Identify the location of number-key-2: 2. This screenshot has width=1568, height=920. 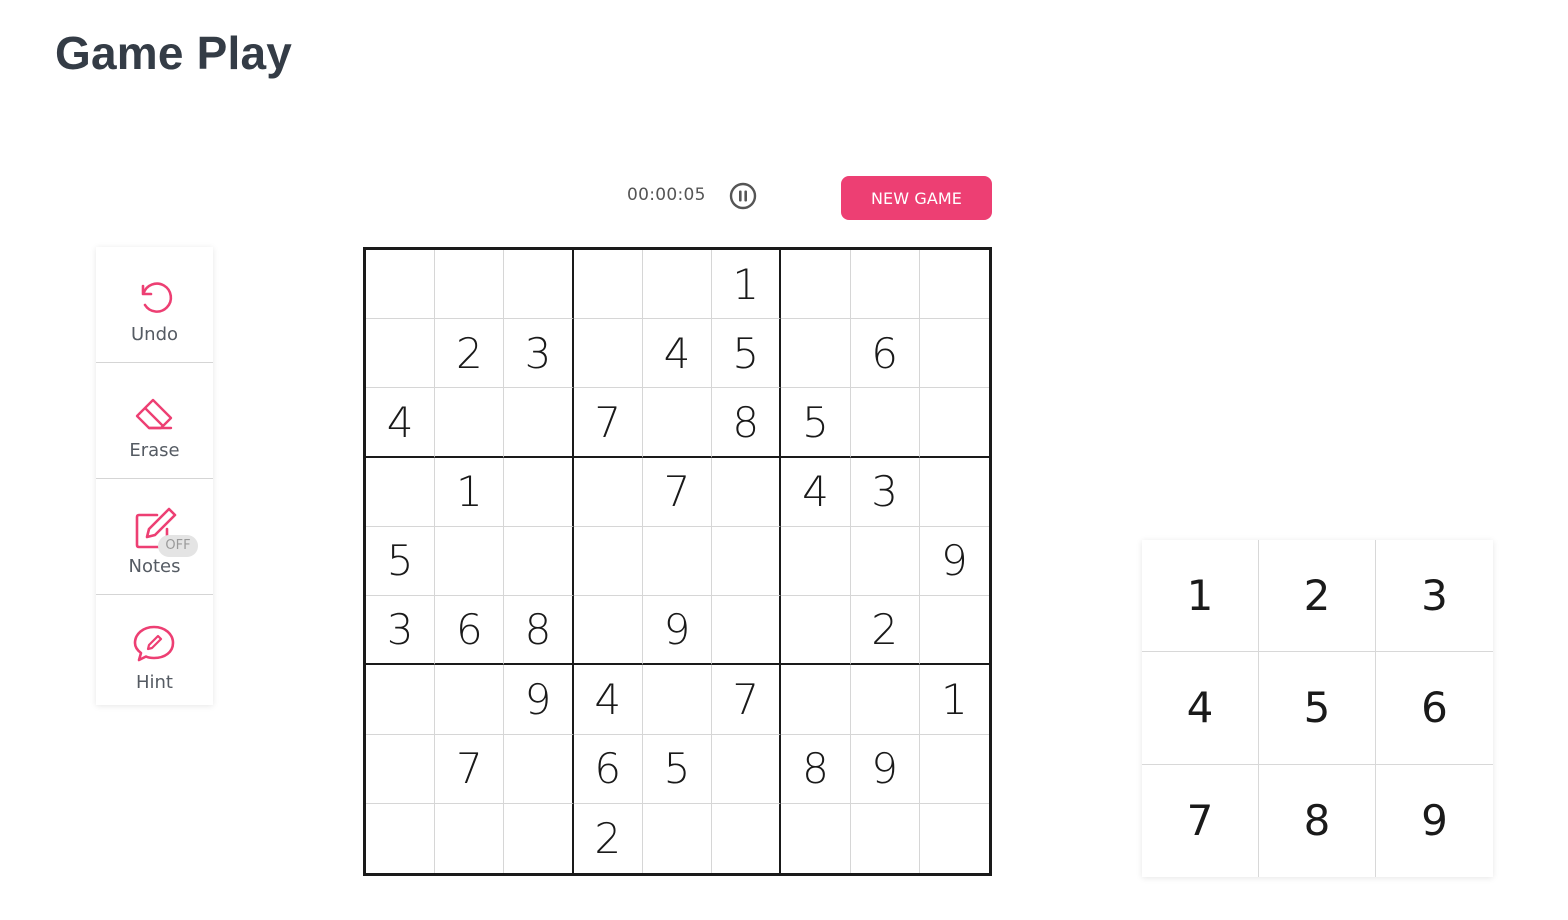
(1317, 596).